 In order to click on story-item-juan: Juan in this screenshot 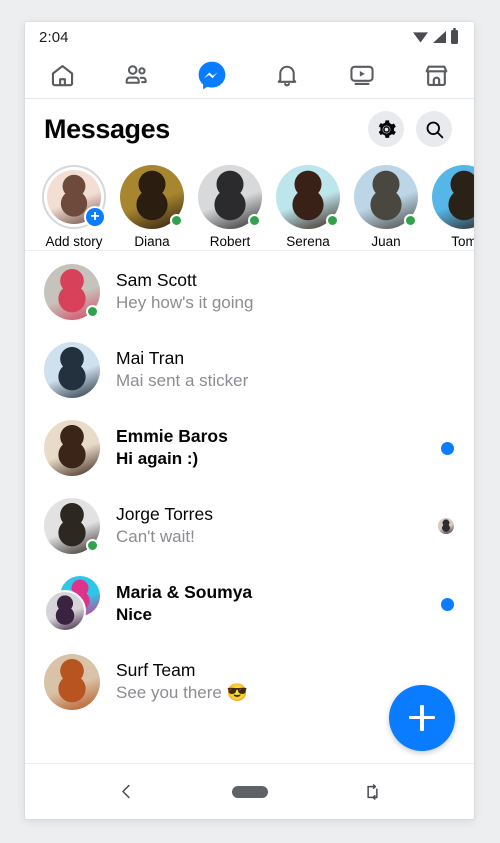, I will do `click(386, 207)`.